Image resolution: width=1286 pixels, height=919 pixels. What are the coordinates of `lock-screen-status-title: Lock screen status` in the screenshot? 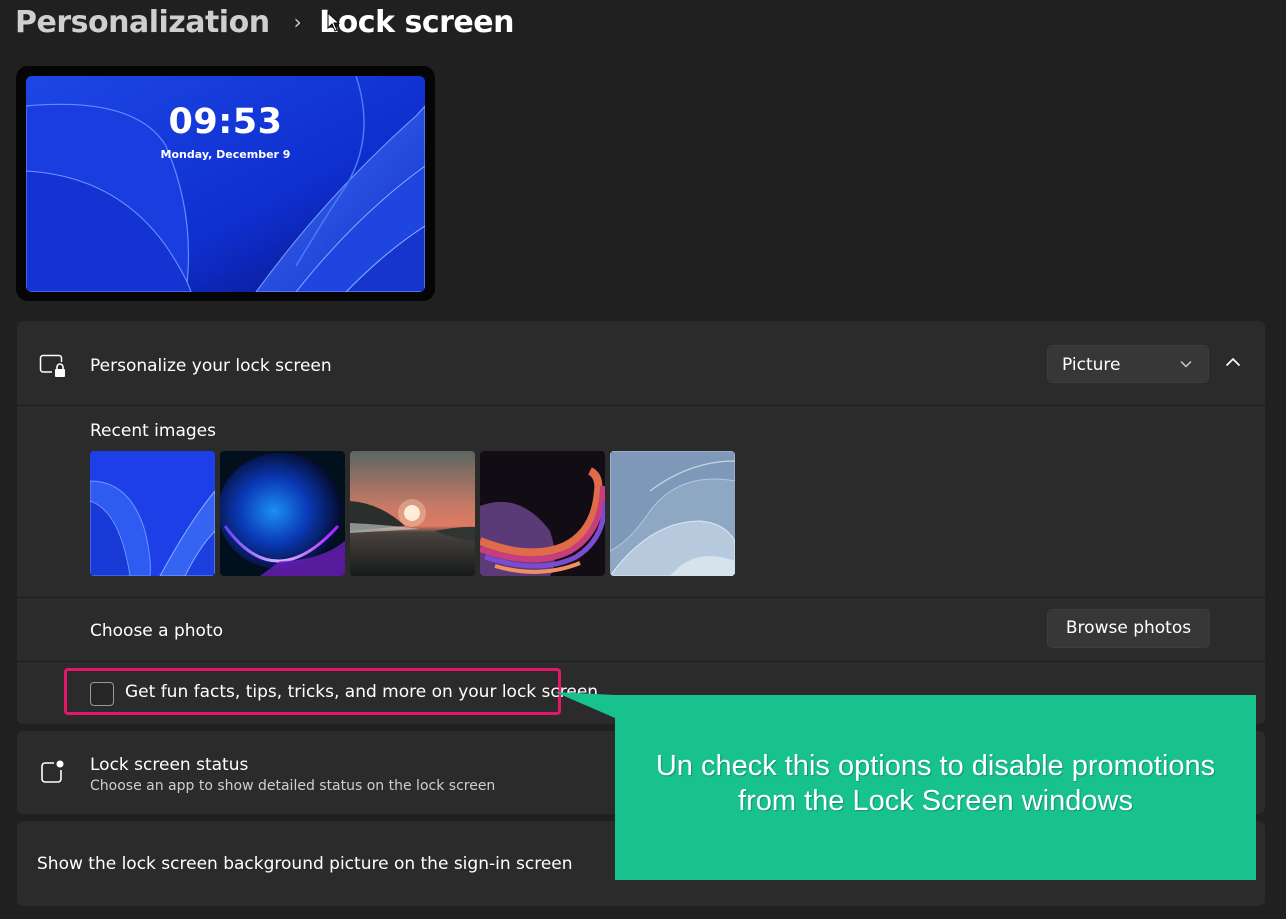 It's located at (169, 765).